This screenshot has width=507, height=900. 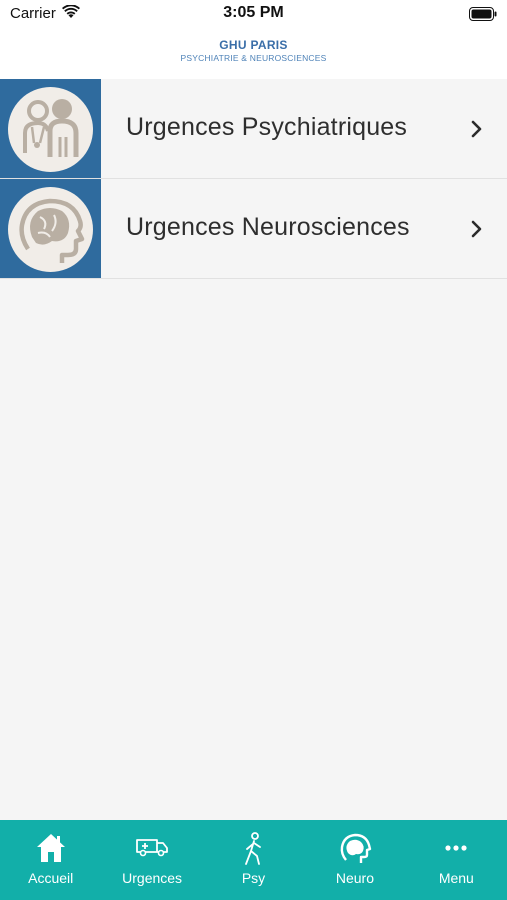 What do you see at coordinates (456, 860) in the screenshot?
I see `tab-menu: Menu` at bounding box center [456, 860].